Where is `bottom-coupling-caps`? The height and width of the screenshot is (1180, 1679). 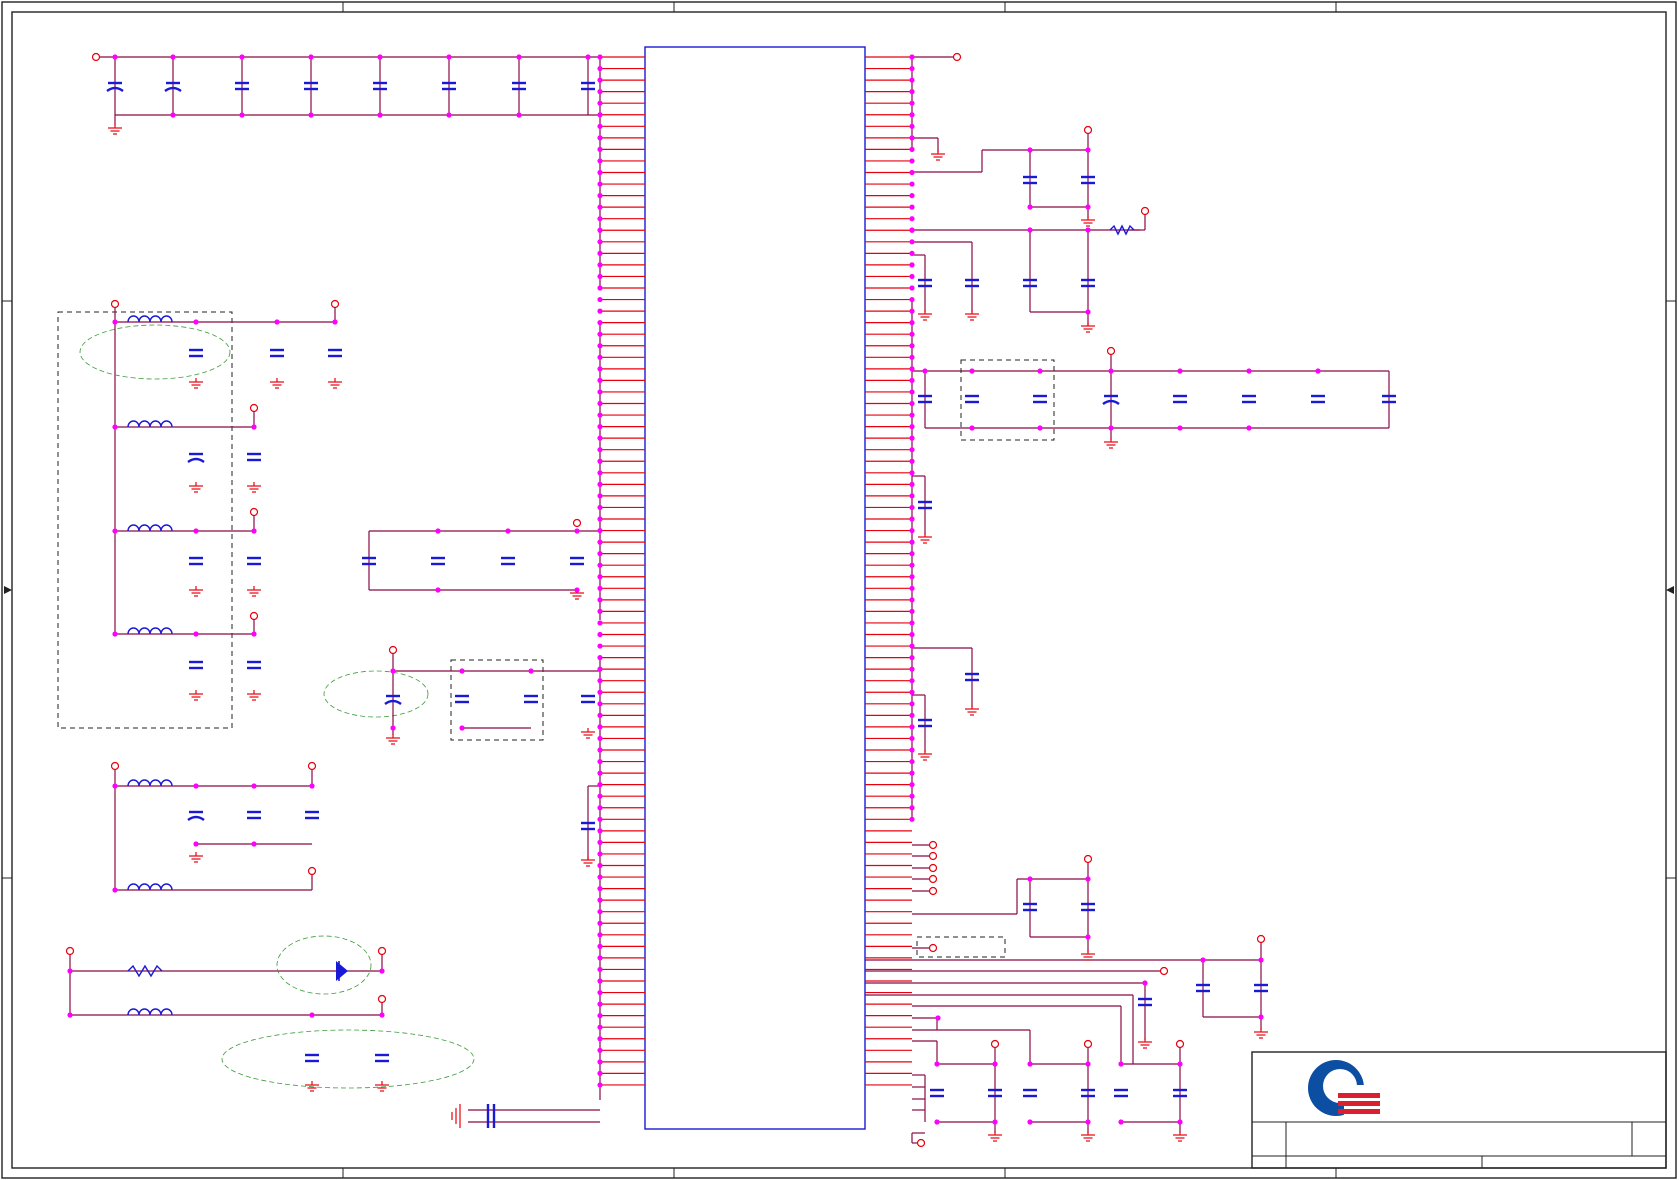 bottom-coupling-caps is located at coordinates (525, 1116).